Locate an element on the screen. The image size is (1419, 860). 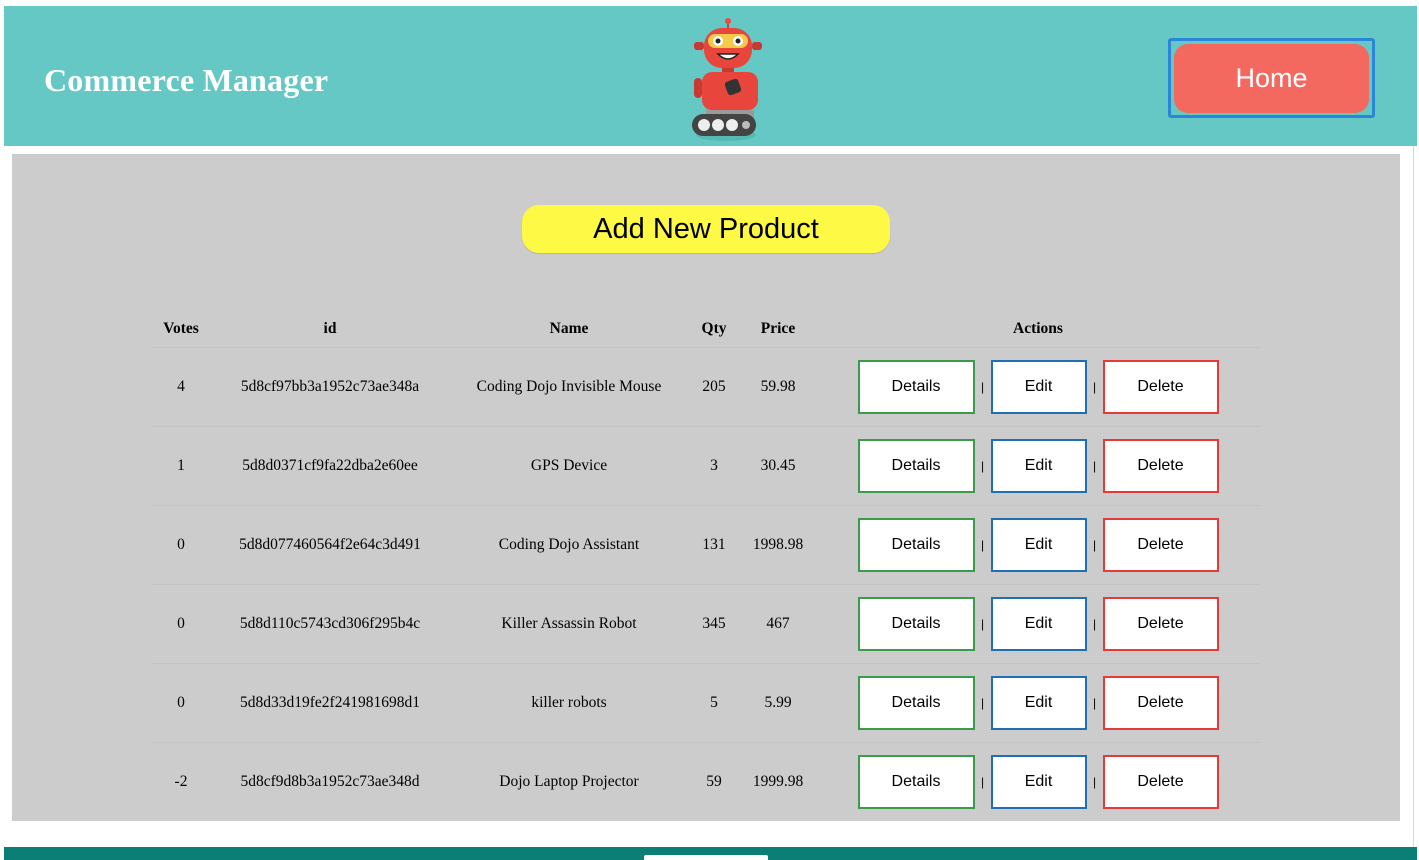
cell-qty: 345 is located at coordinates (714, 624).